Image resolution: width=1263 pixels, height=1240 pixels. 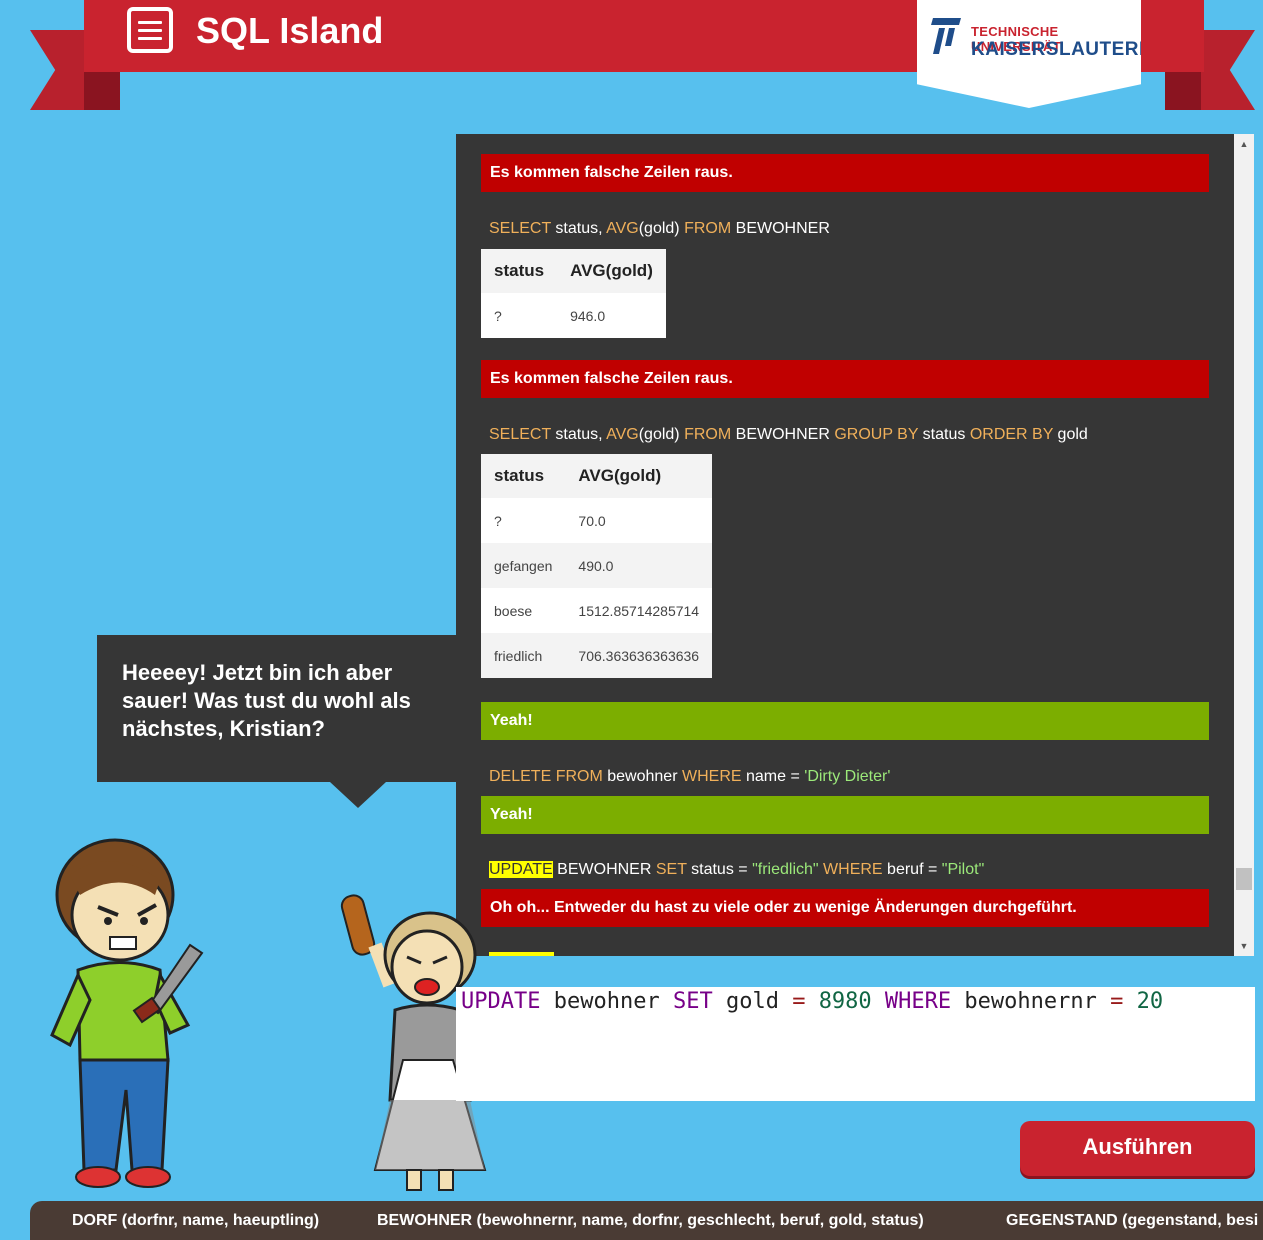 I want to click on menu-icon, so click(x=150, y=30).